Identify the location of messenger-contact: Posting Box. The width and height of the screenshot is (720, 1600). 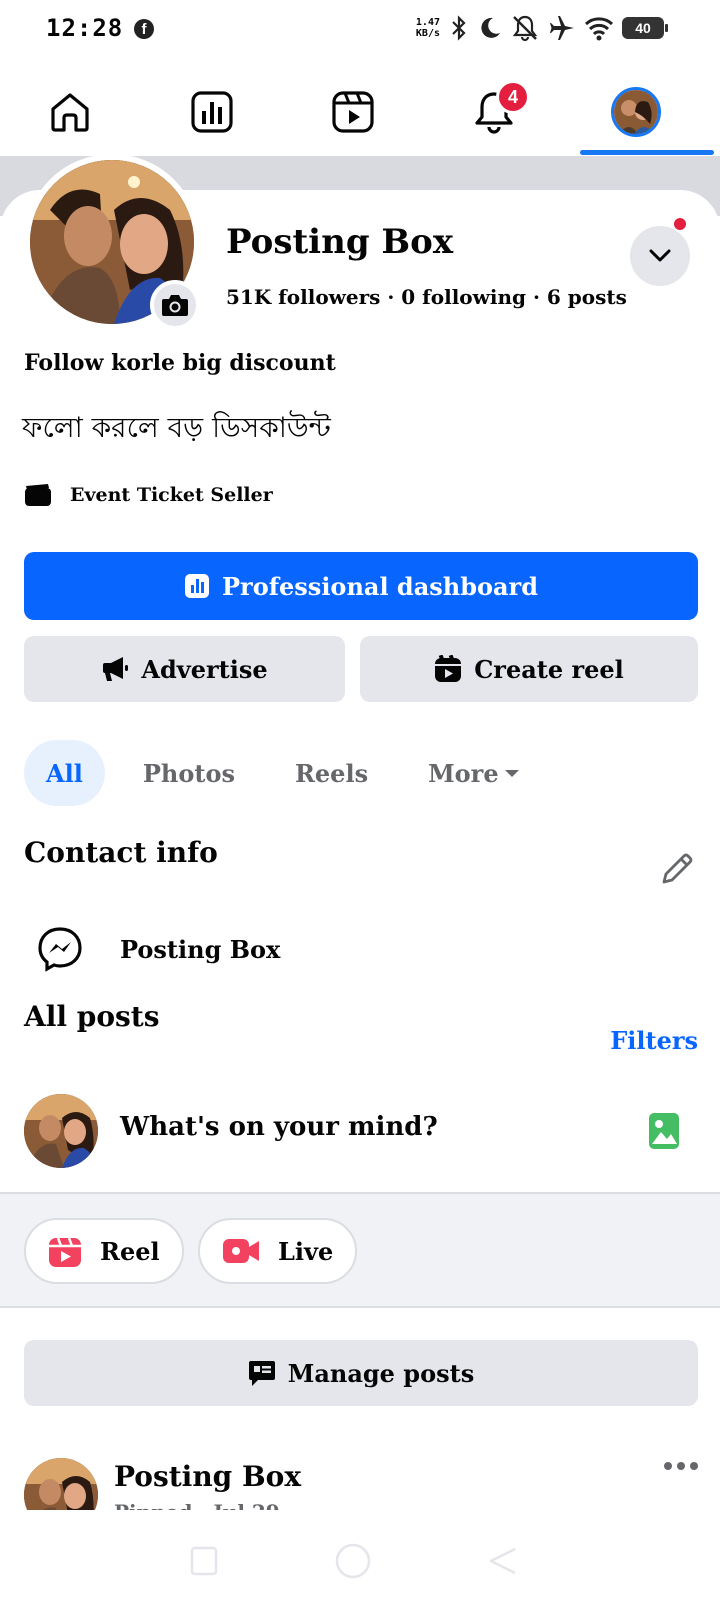
(158, 949).